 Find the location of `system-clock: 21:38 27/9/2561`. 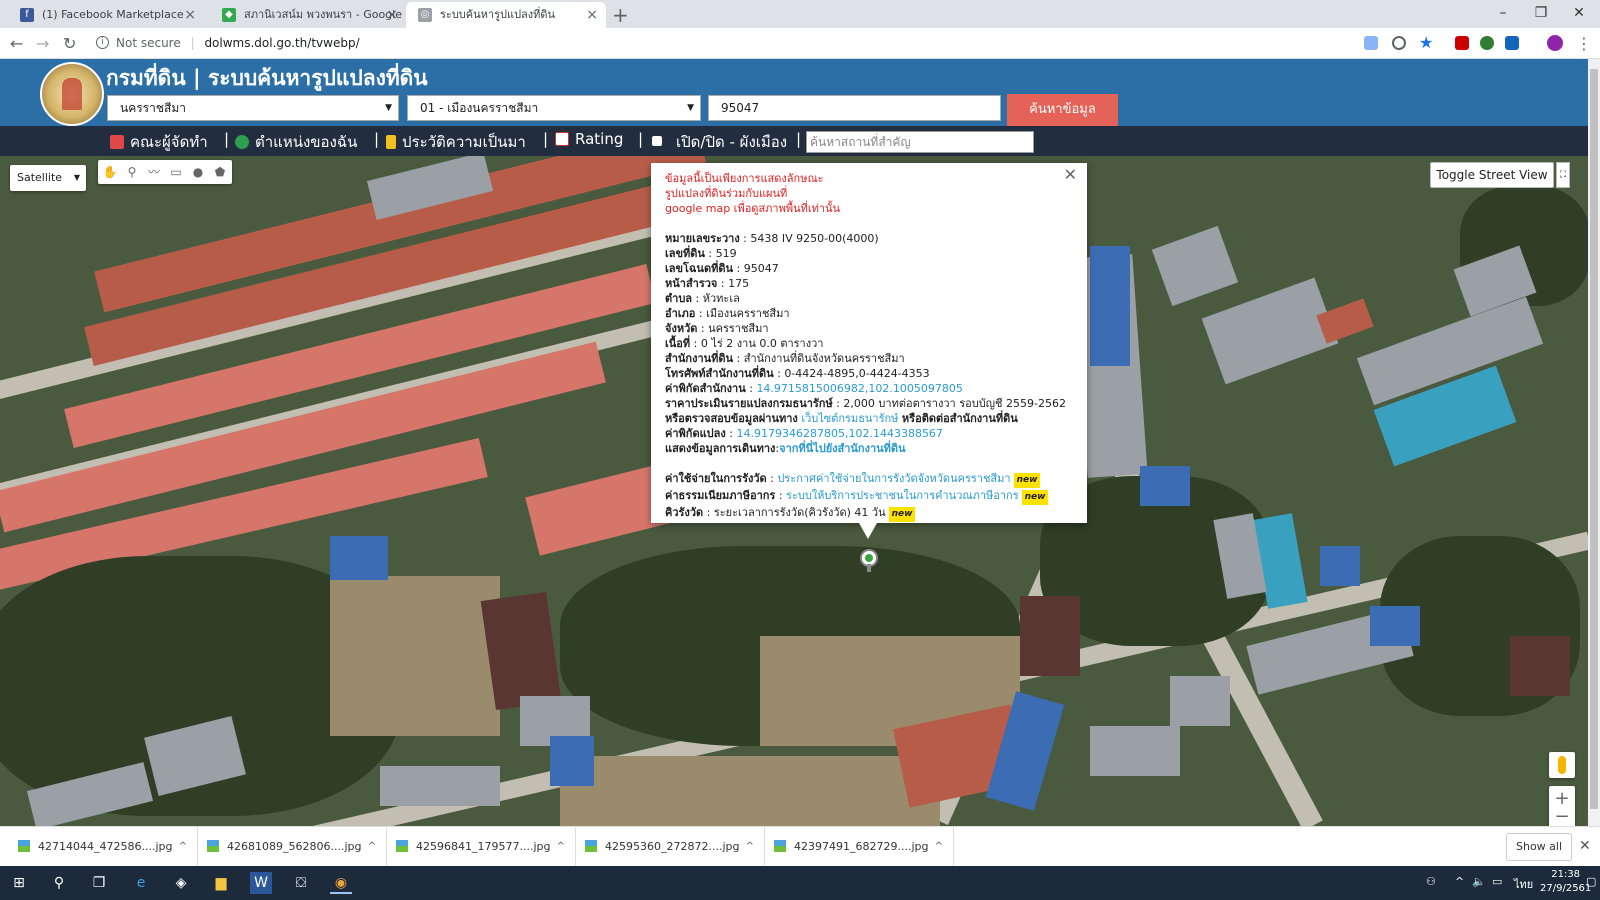

system-clock: 21:38 27/9/2561 is located at coordinates (1565, 882).